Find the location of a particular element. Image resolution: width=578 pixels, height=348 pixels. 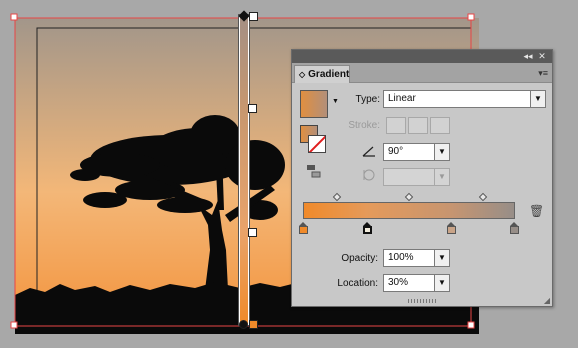

close-panel-icon: ✕ is located at coordinates (542, 56).